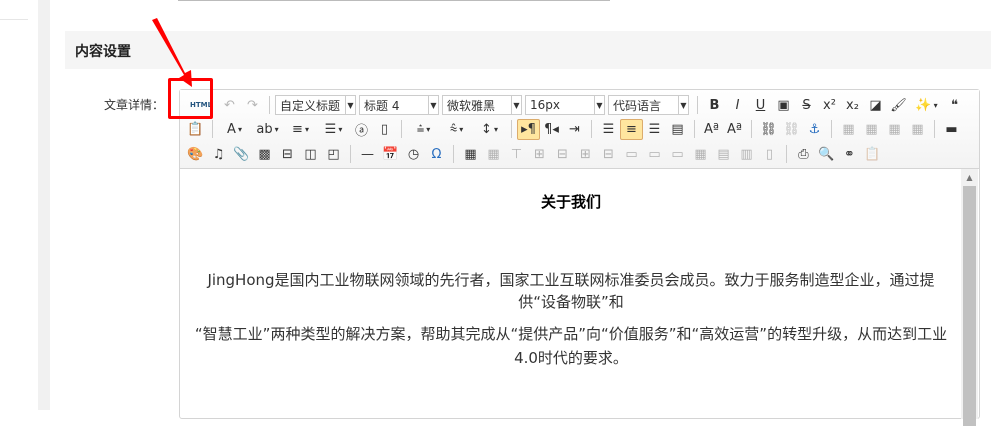  What do you see at coordinates (134, 105) in the screenshot?
I see `article-detail-label: 文章详情：` at bounding box center [134, 105].